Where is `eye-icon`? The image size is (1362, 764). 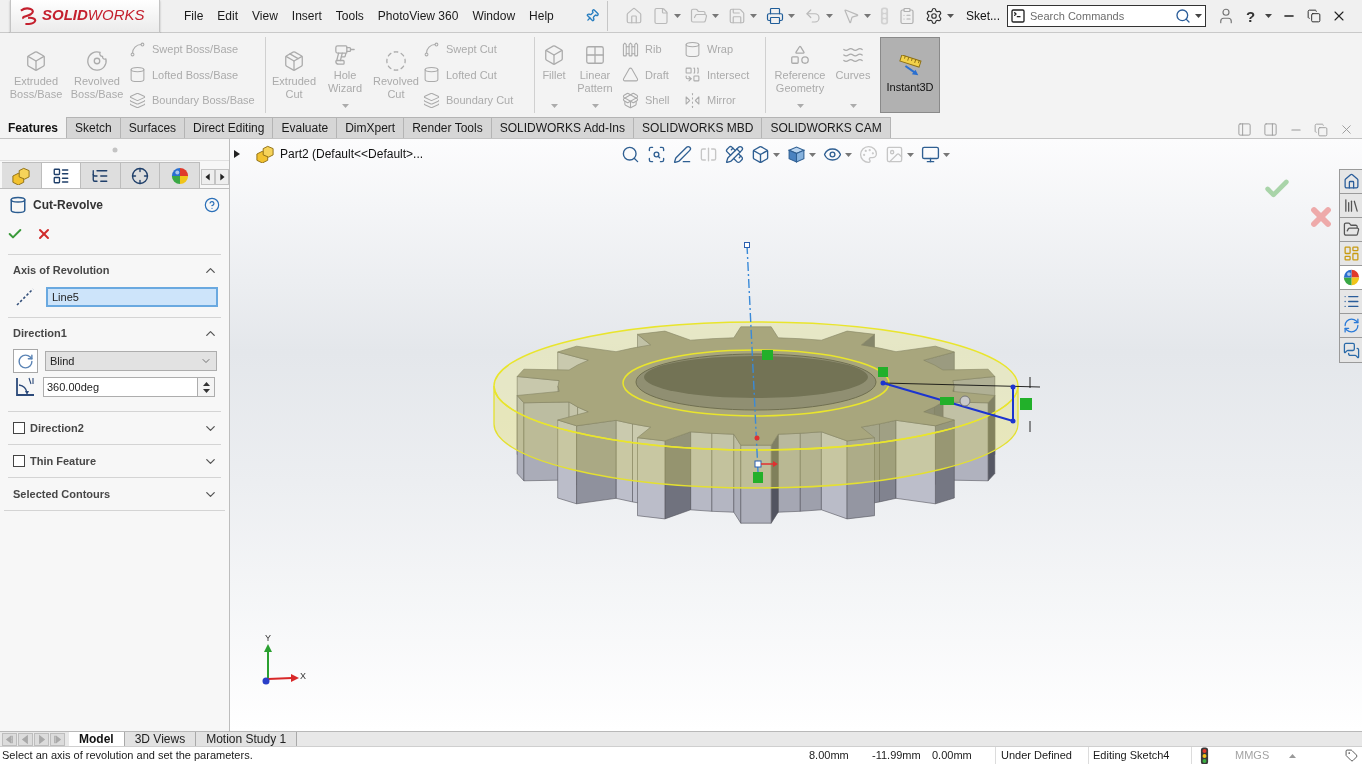
eye-icon is located at coordinates (832, 154).